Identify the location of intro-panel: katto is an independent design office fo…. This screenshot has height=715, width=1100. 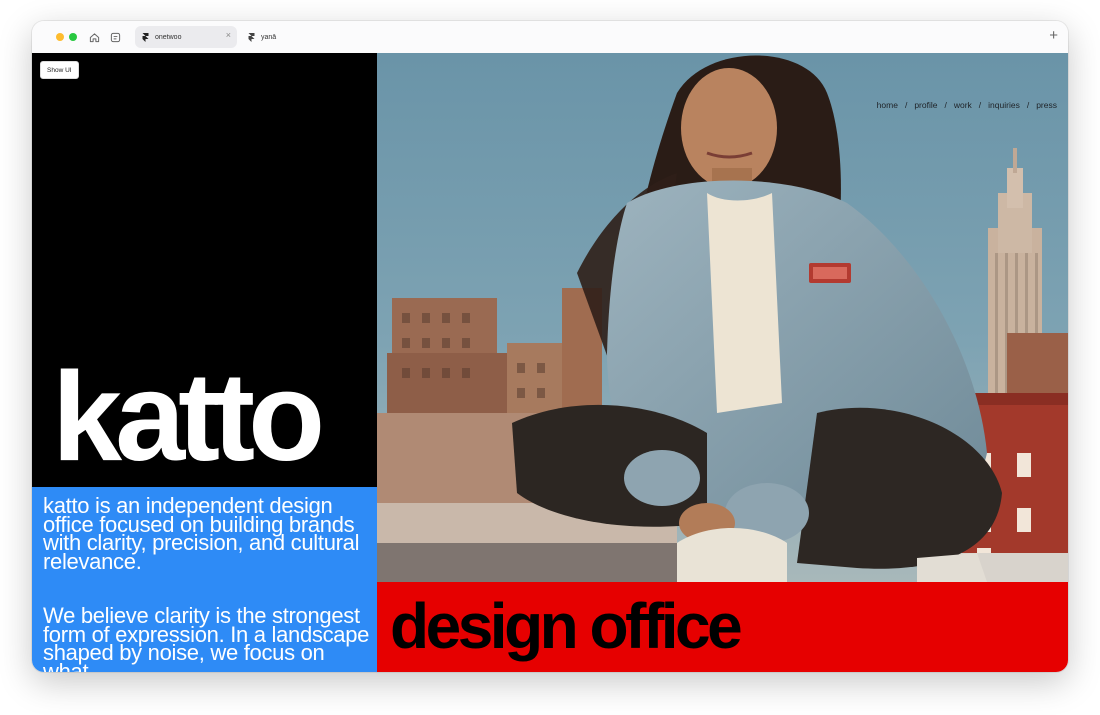
(204, 579).